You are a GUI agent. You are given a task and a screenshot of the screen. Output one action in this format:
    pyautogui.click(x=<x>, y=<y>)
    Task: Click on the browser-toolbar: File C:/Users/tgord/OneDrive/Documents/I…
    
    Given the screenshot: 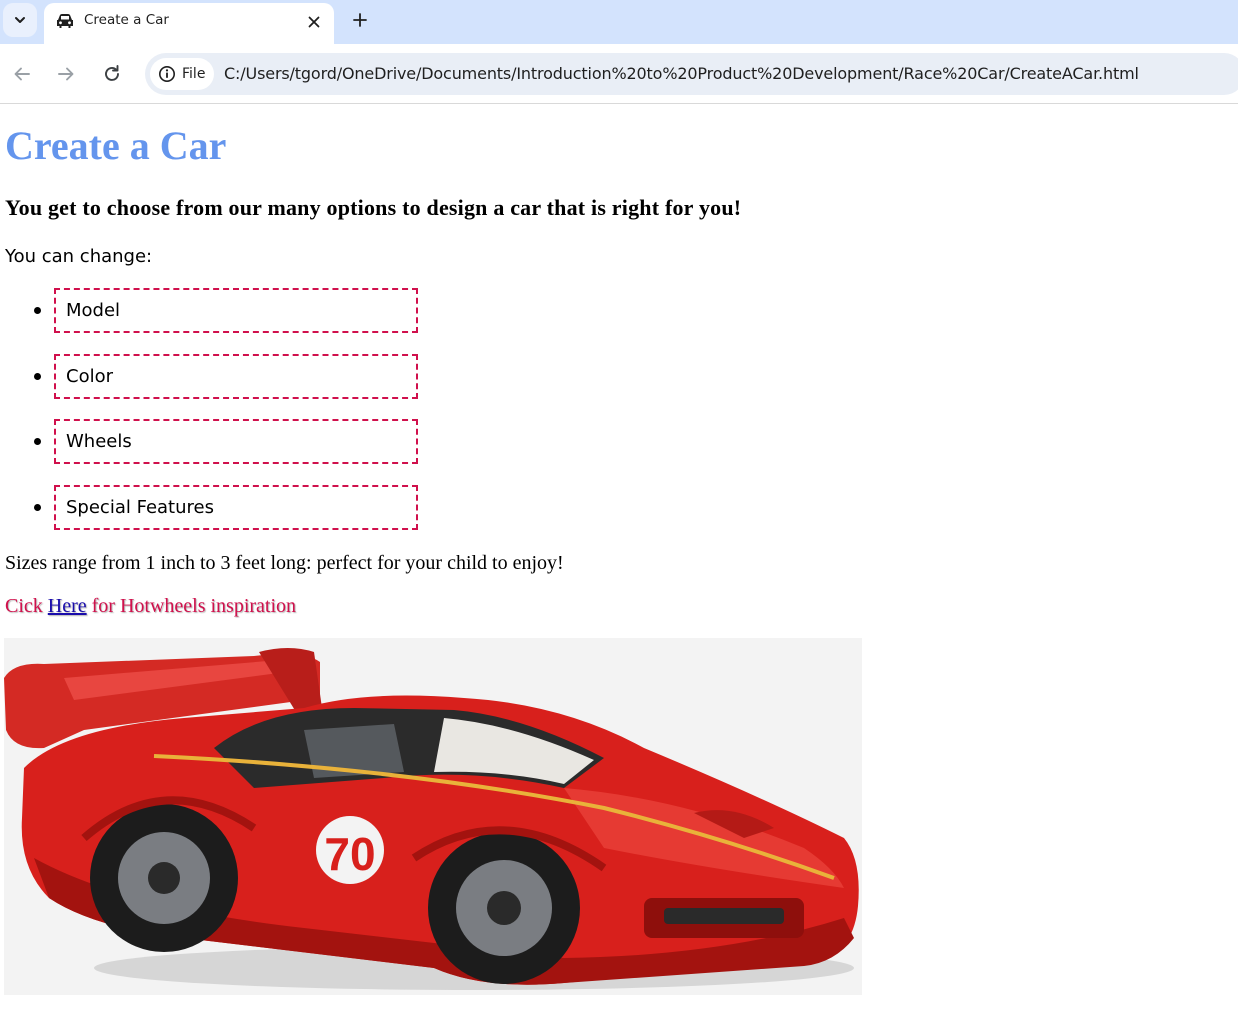 What is the action you would take?
    pyautogui.click(x=619, y=74)
    